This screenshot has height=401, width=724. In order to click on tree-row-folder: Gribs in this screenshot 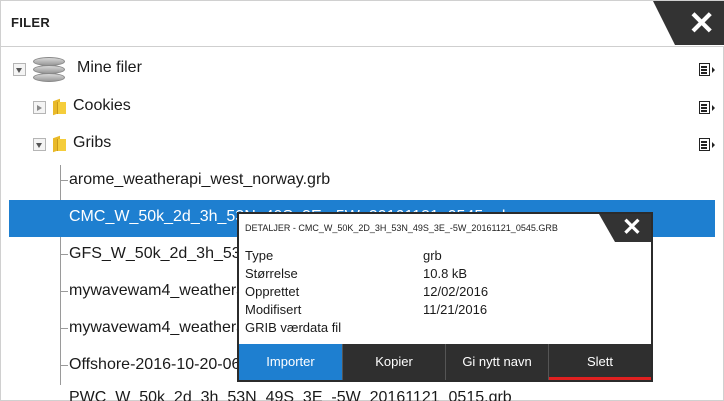, I will do `click(362, 144)`.